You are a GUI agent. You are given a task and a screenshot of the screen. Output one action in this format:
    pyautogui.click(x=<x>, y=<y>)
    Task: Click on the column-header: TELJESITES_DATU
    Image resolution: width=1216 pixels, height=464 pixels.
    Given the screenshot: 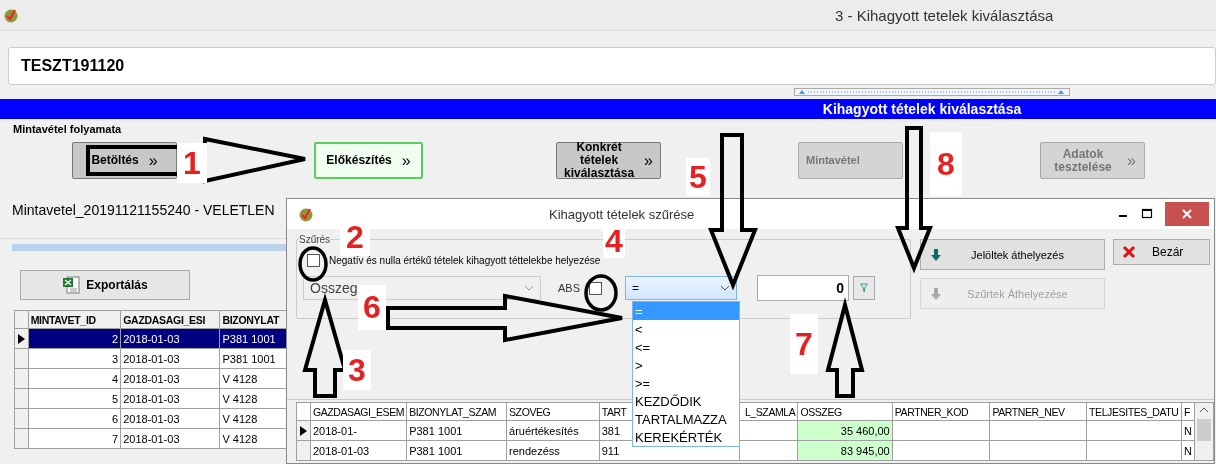 What is the action you would take?
    pyautogui.click(x=1134, y=411)
    